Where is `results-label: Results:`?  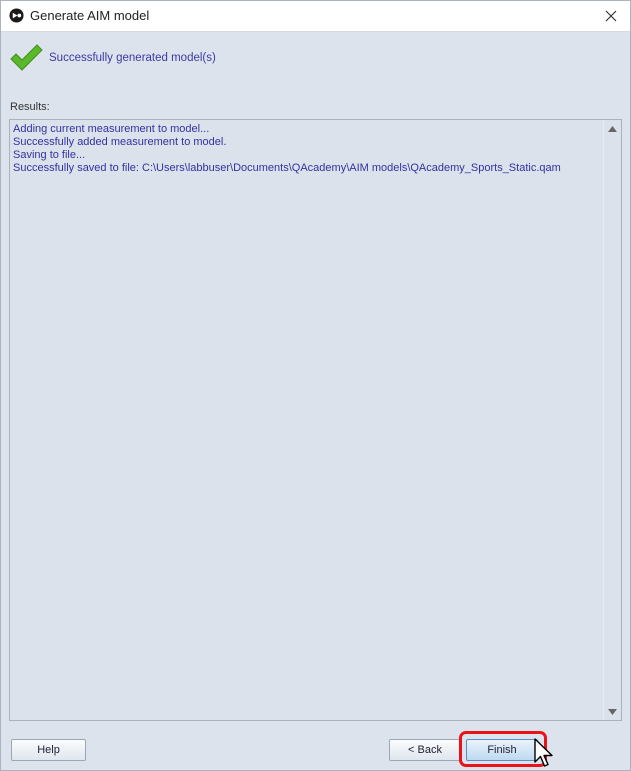
results-label: Results: is located at coordinates (30, 107).